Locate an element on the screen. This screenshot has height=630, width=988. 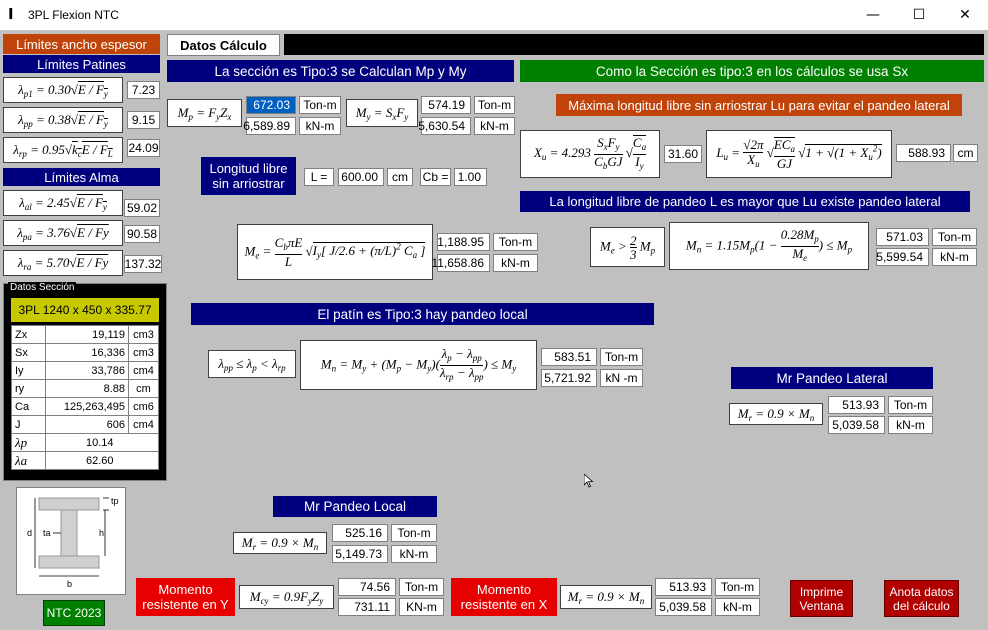
mr-lat-kn-value: 5,039.58 is located at coordinates (856, 425).